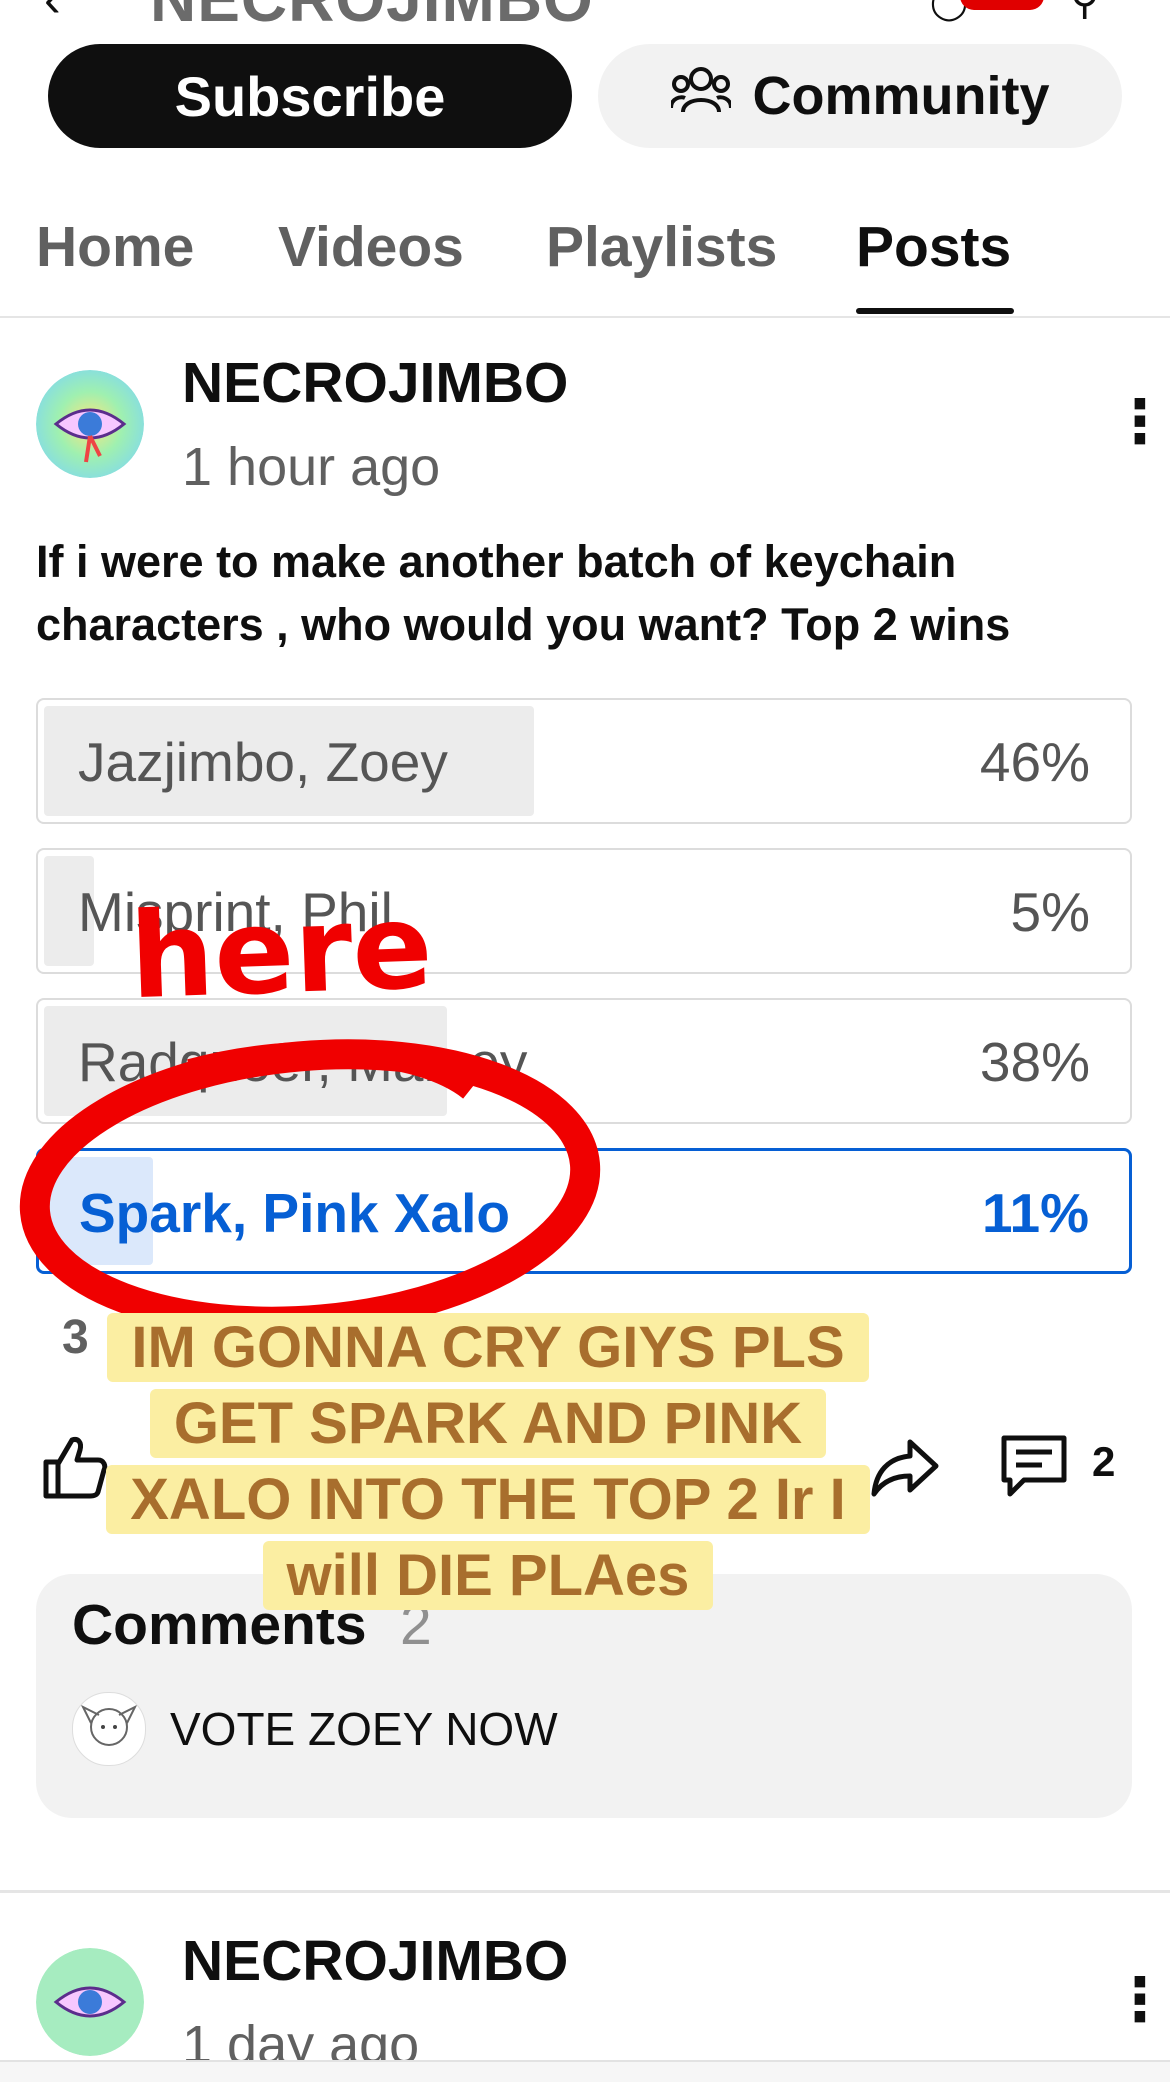 The width and height of the screenshot is (1170, 2082). What do you see at coordinates (901, 96) in the screenshot?
I see `community-label: Community` at bounding box center [901, 96].